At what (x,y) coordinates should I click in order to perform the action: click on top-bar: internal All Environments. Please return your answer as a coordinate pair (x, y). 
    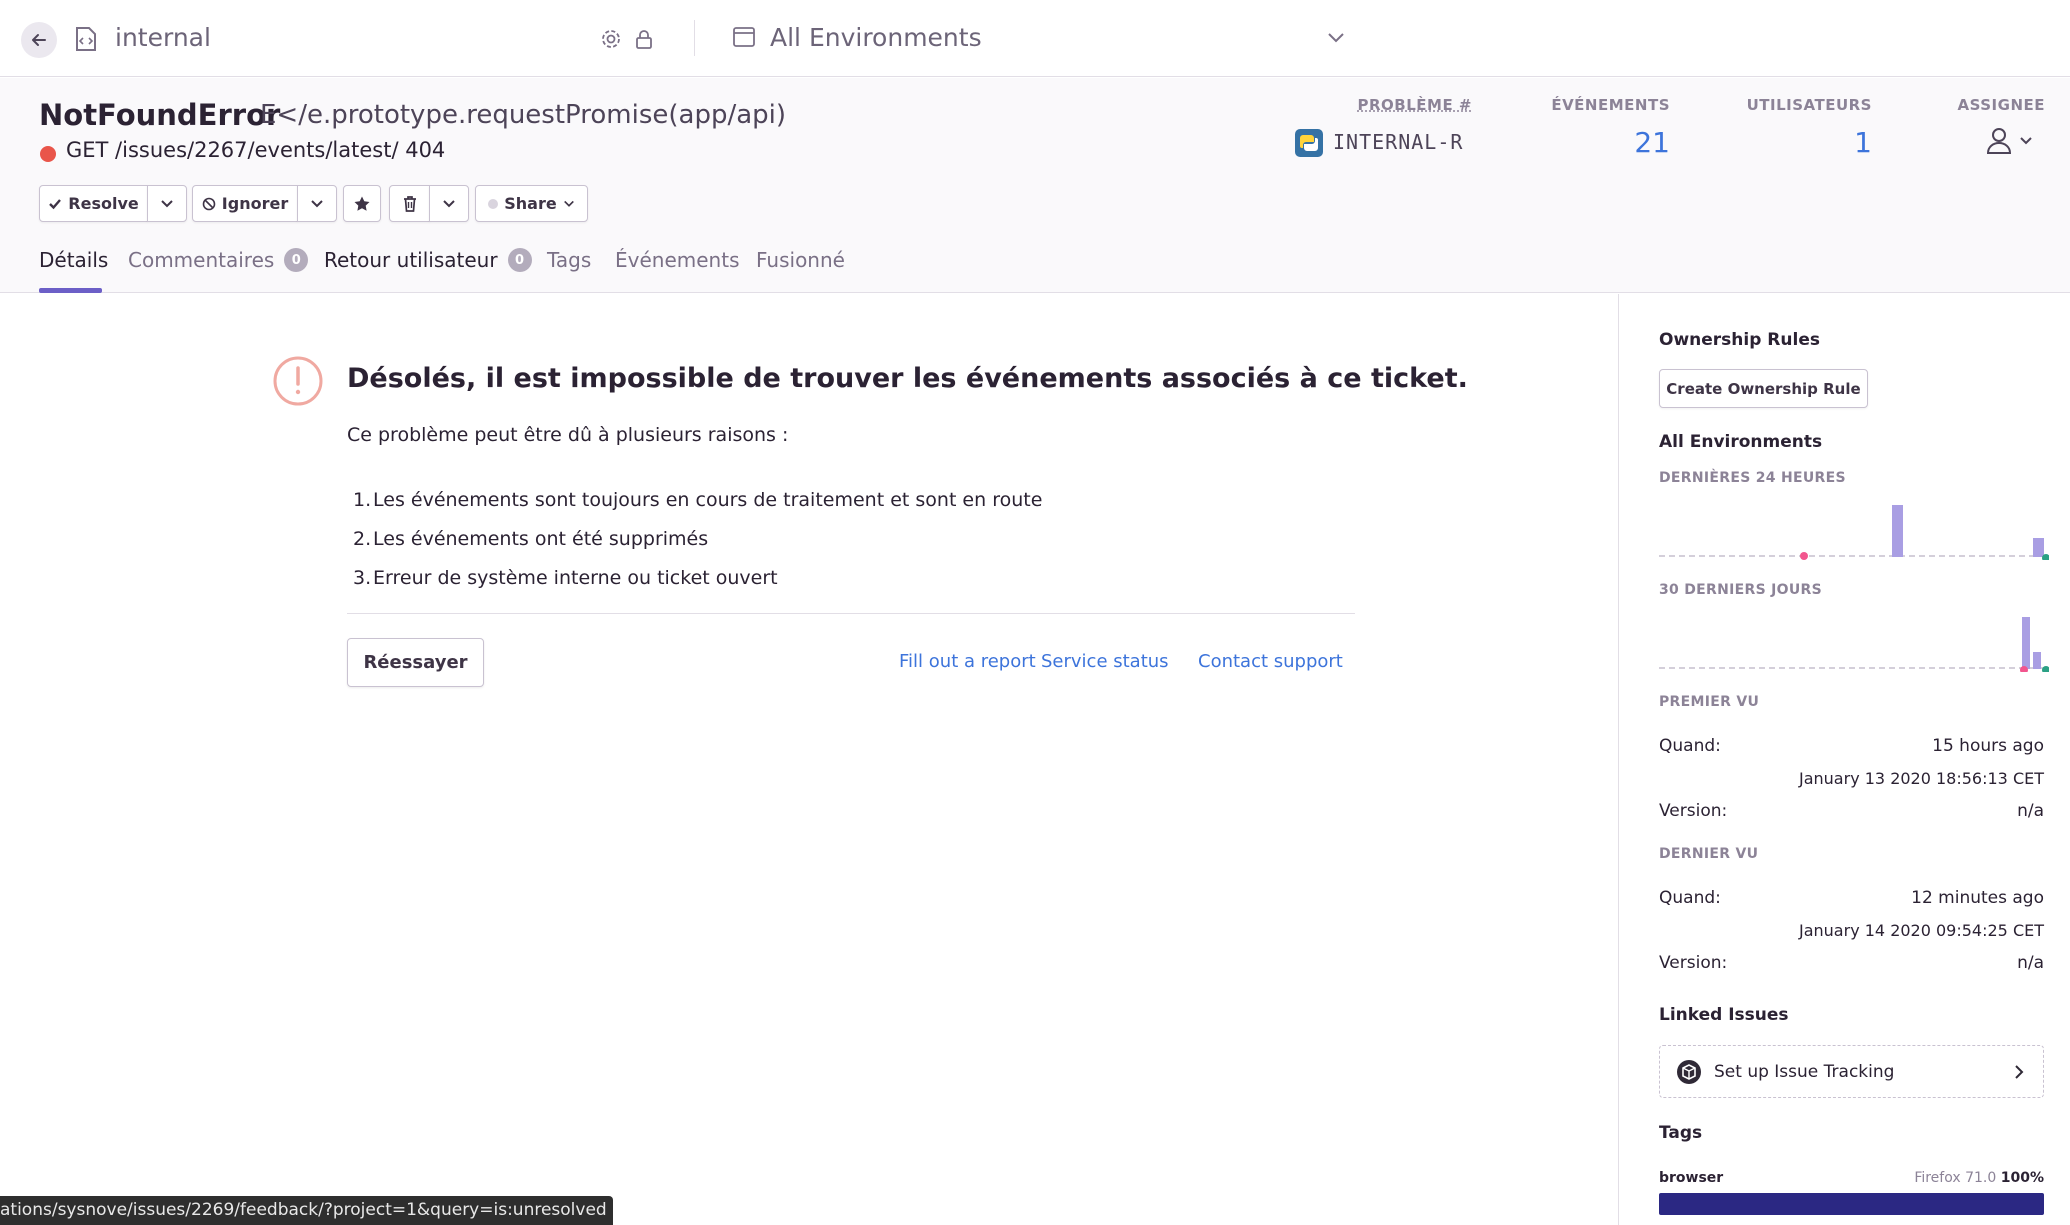
    Looking at the image, I should click on (1035, 38).